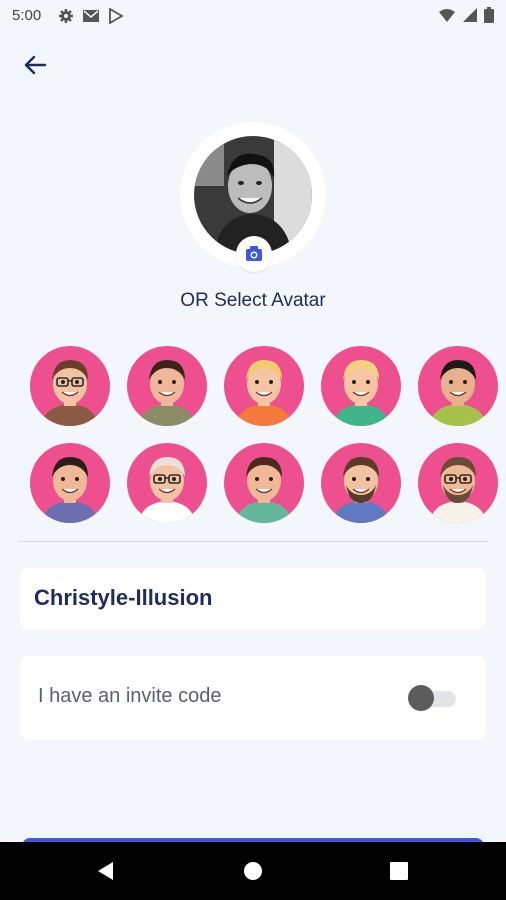 The image size is (506, 900). Describe the element at coordinates (35, 69) in the screenshot. I see `arrow-left-icon` at that location.